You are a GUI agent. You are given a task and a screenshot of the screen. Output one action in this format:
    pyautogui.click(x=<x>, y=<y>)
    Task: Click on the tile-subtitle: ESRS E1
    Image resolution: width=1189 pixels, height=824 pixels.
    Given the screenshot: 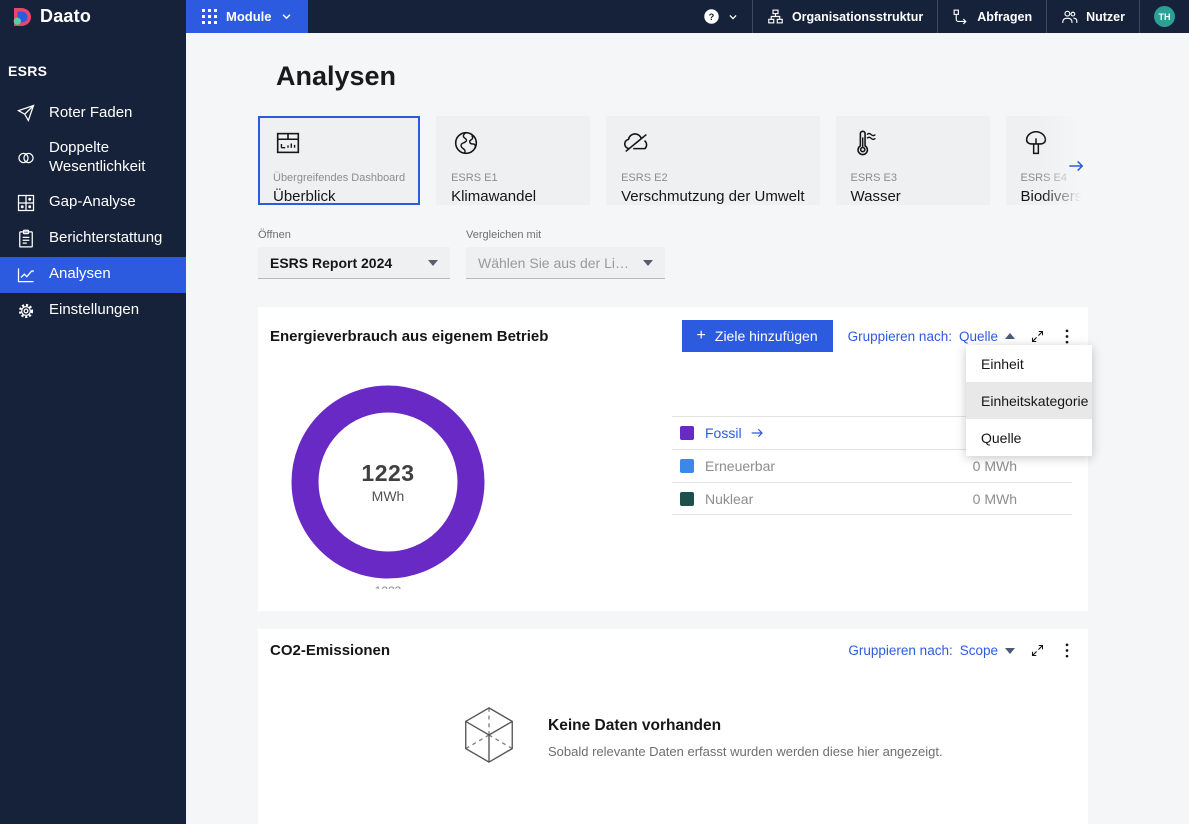 What is the action you would take?
    pyautogui.click(x=474, y=178)
    